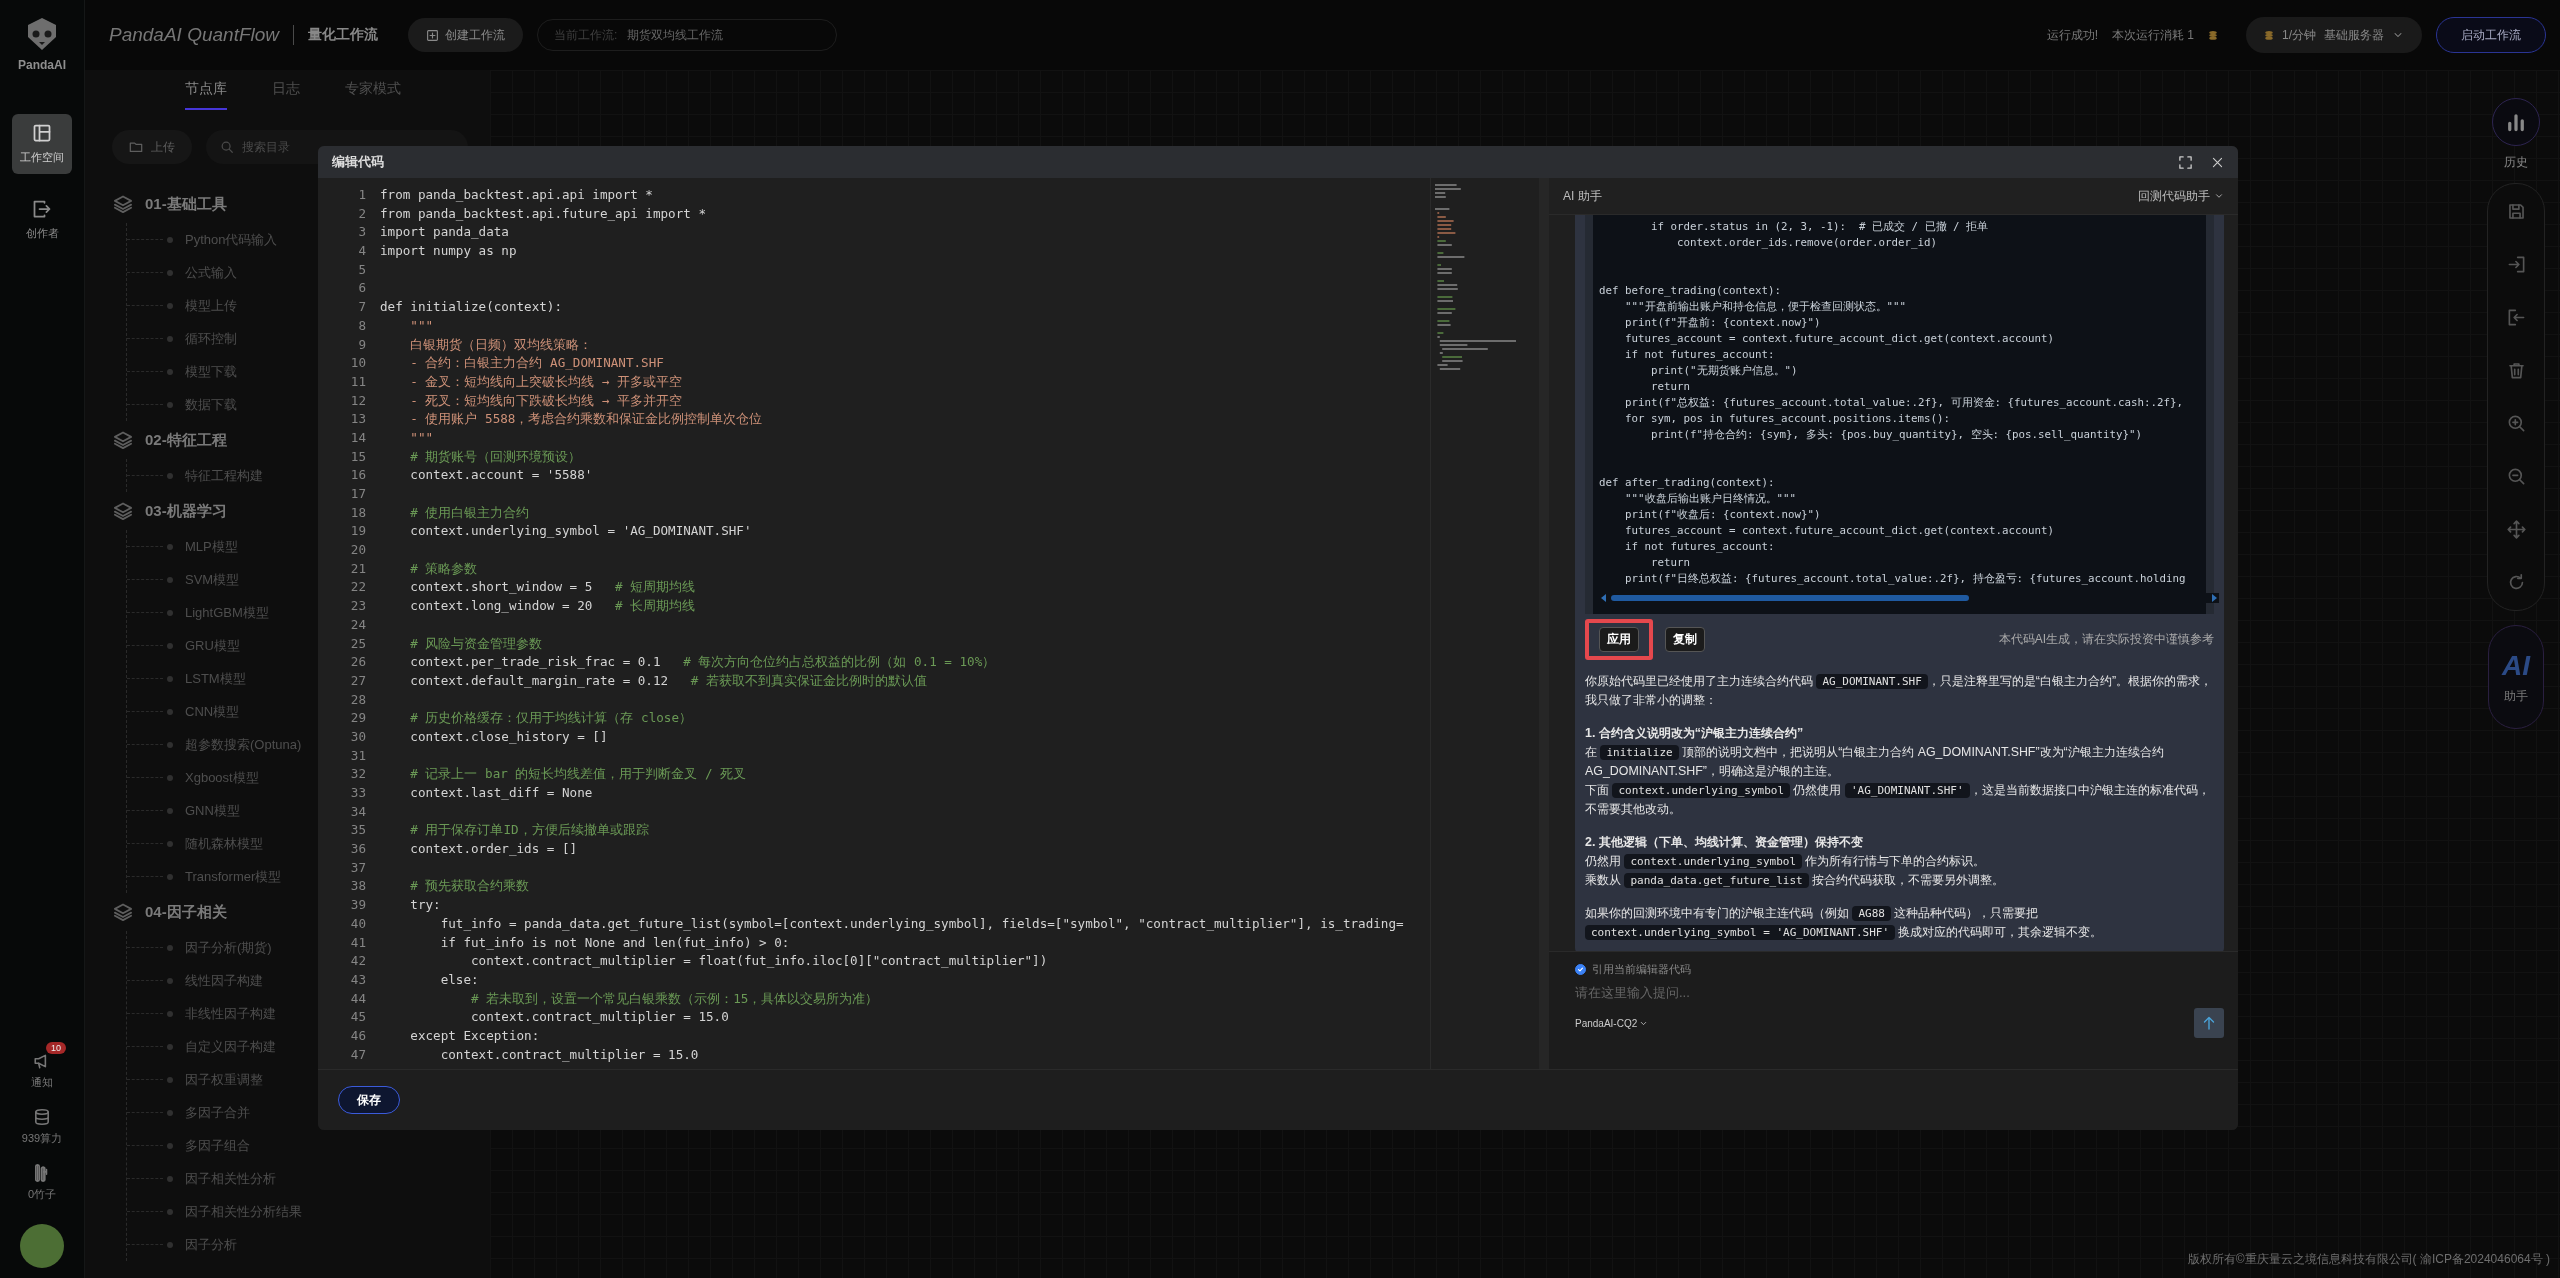 The image size is (2560, 1278). I want to click on tree-group: 01-基础工具, so click(186, 204).